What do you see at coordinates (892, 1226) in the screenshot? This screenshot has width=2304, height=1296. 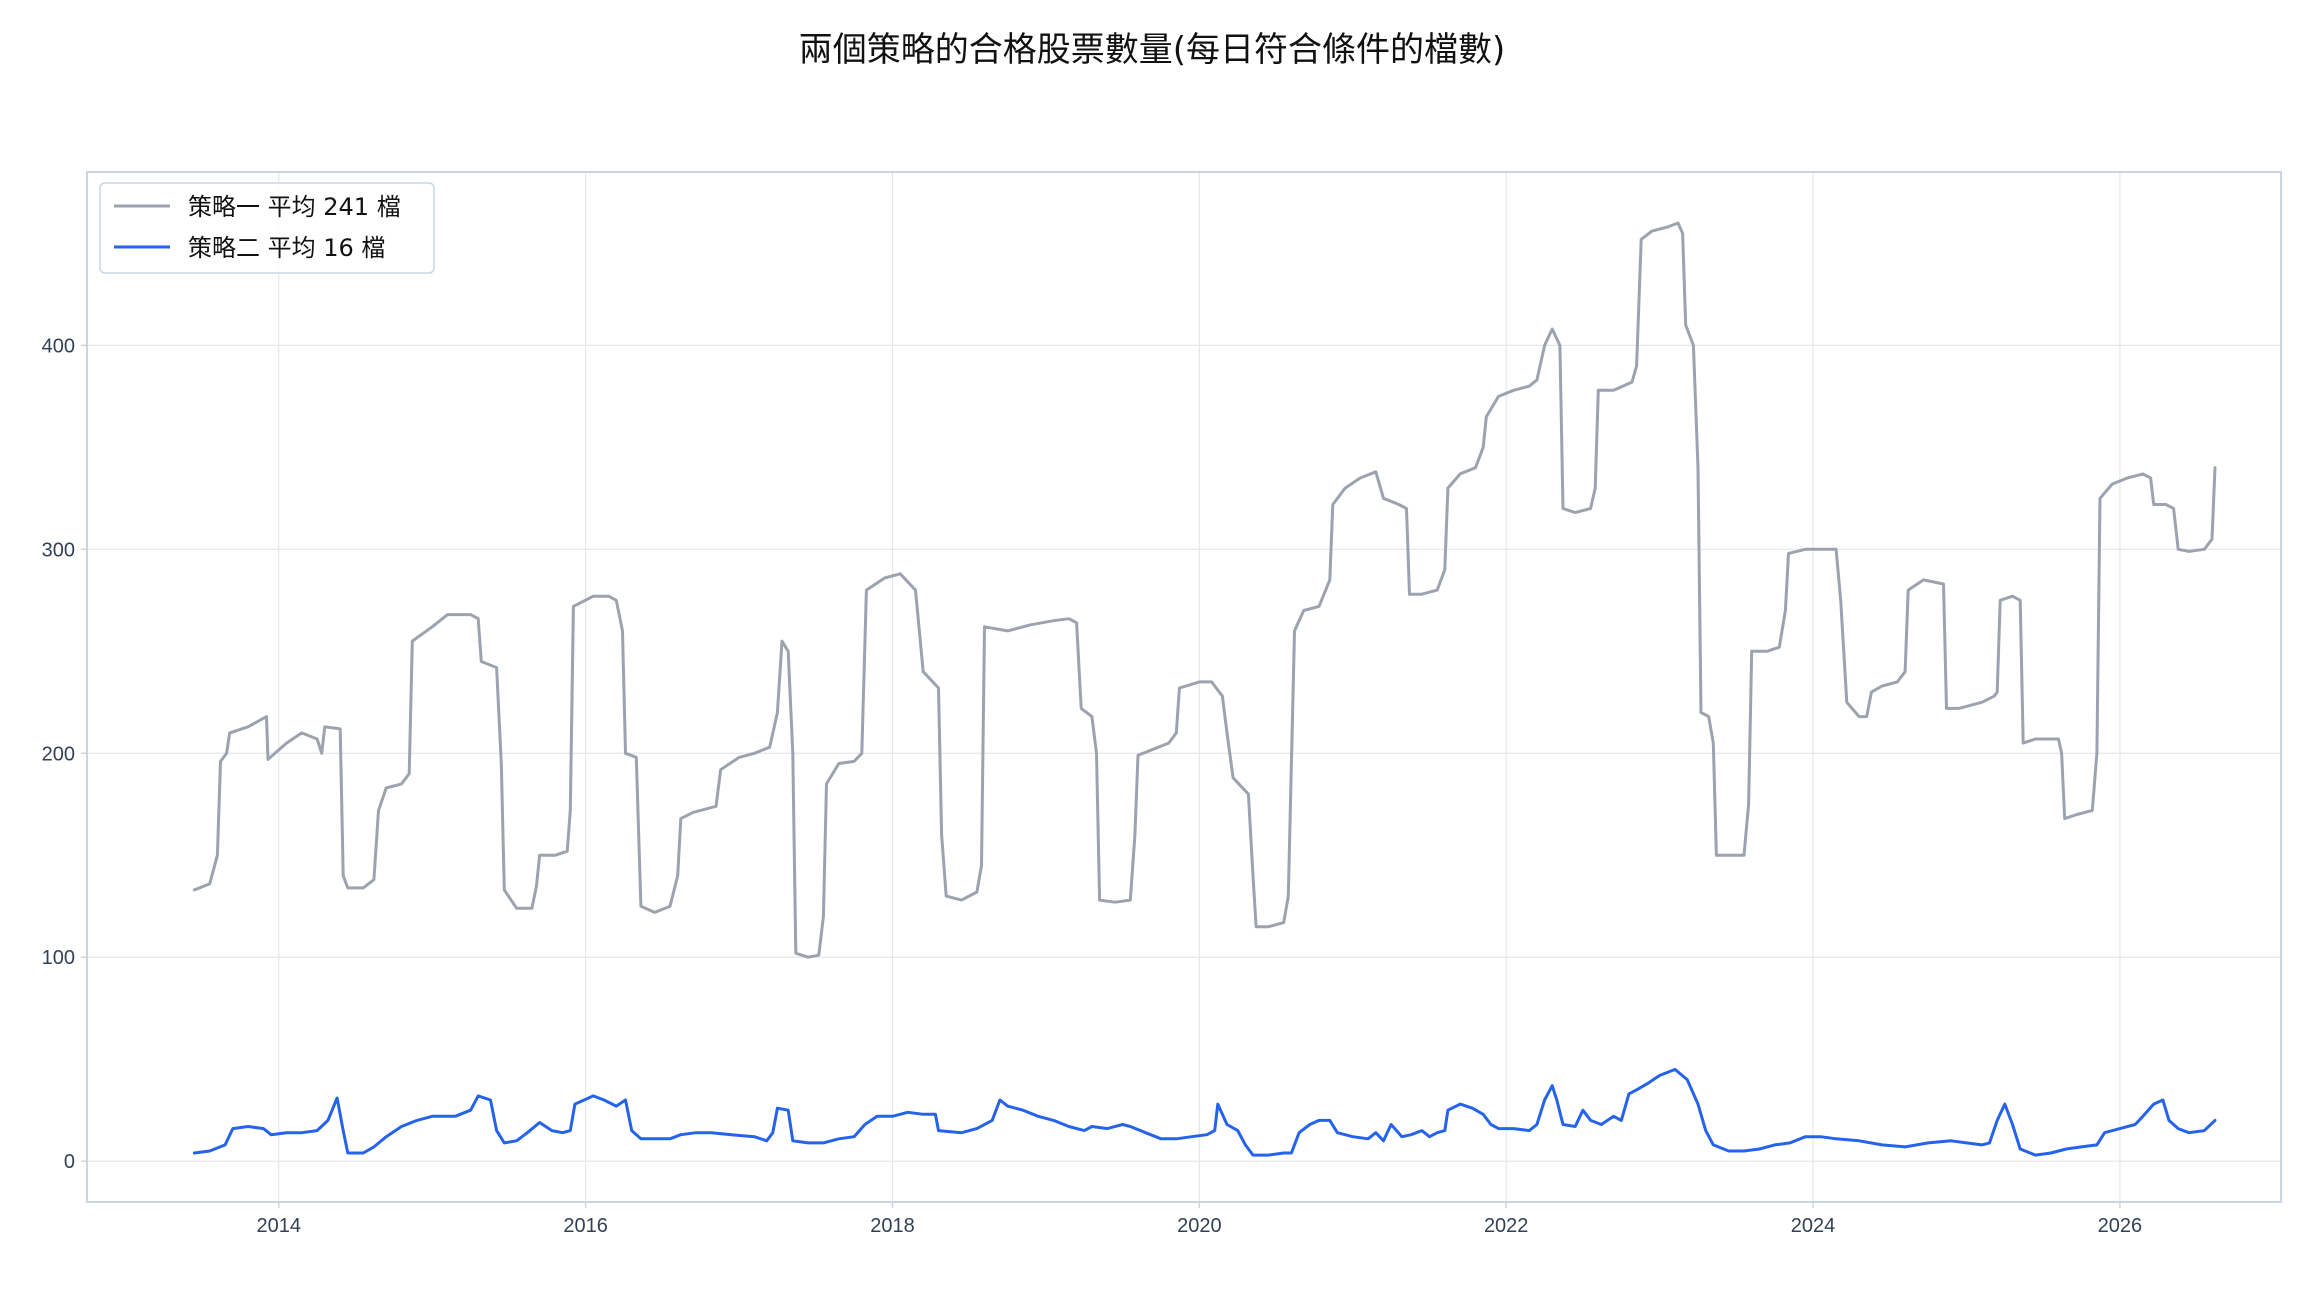 I see `x-tick-label: 2018` at bounding box center [892, 1226].